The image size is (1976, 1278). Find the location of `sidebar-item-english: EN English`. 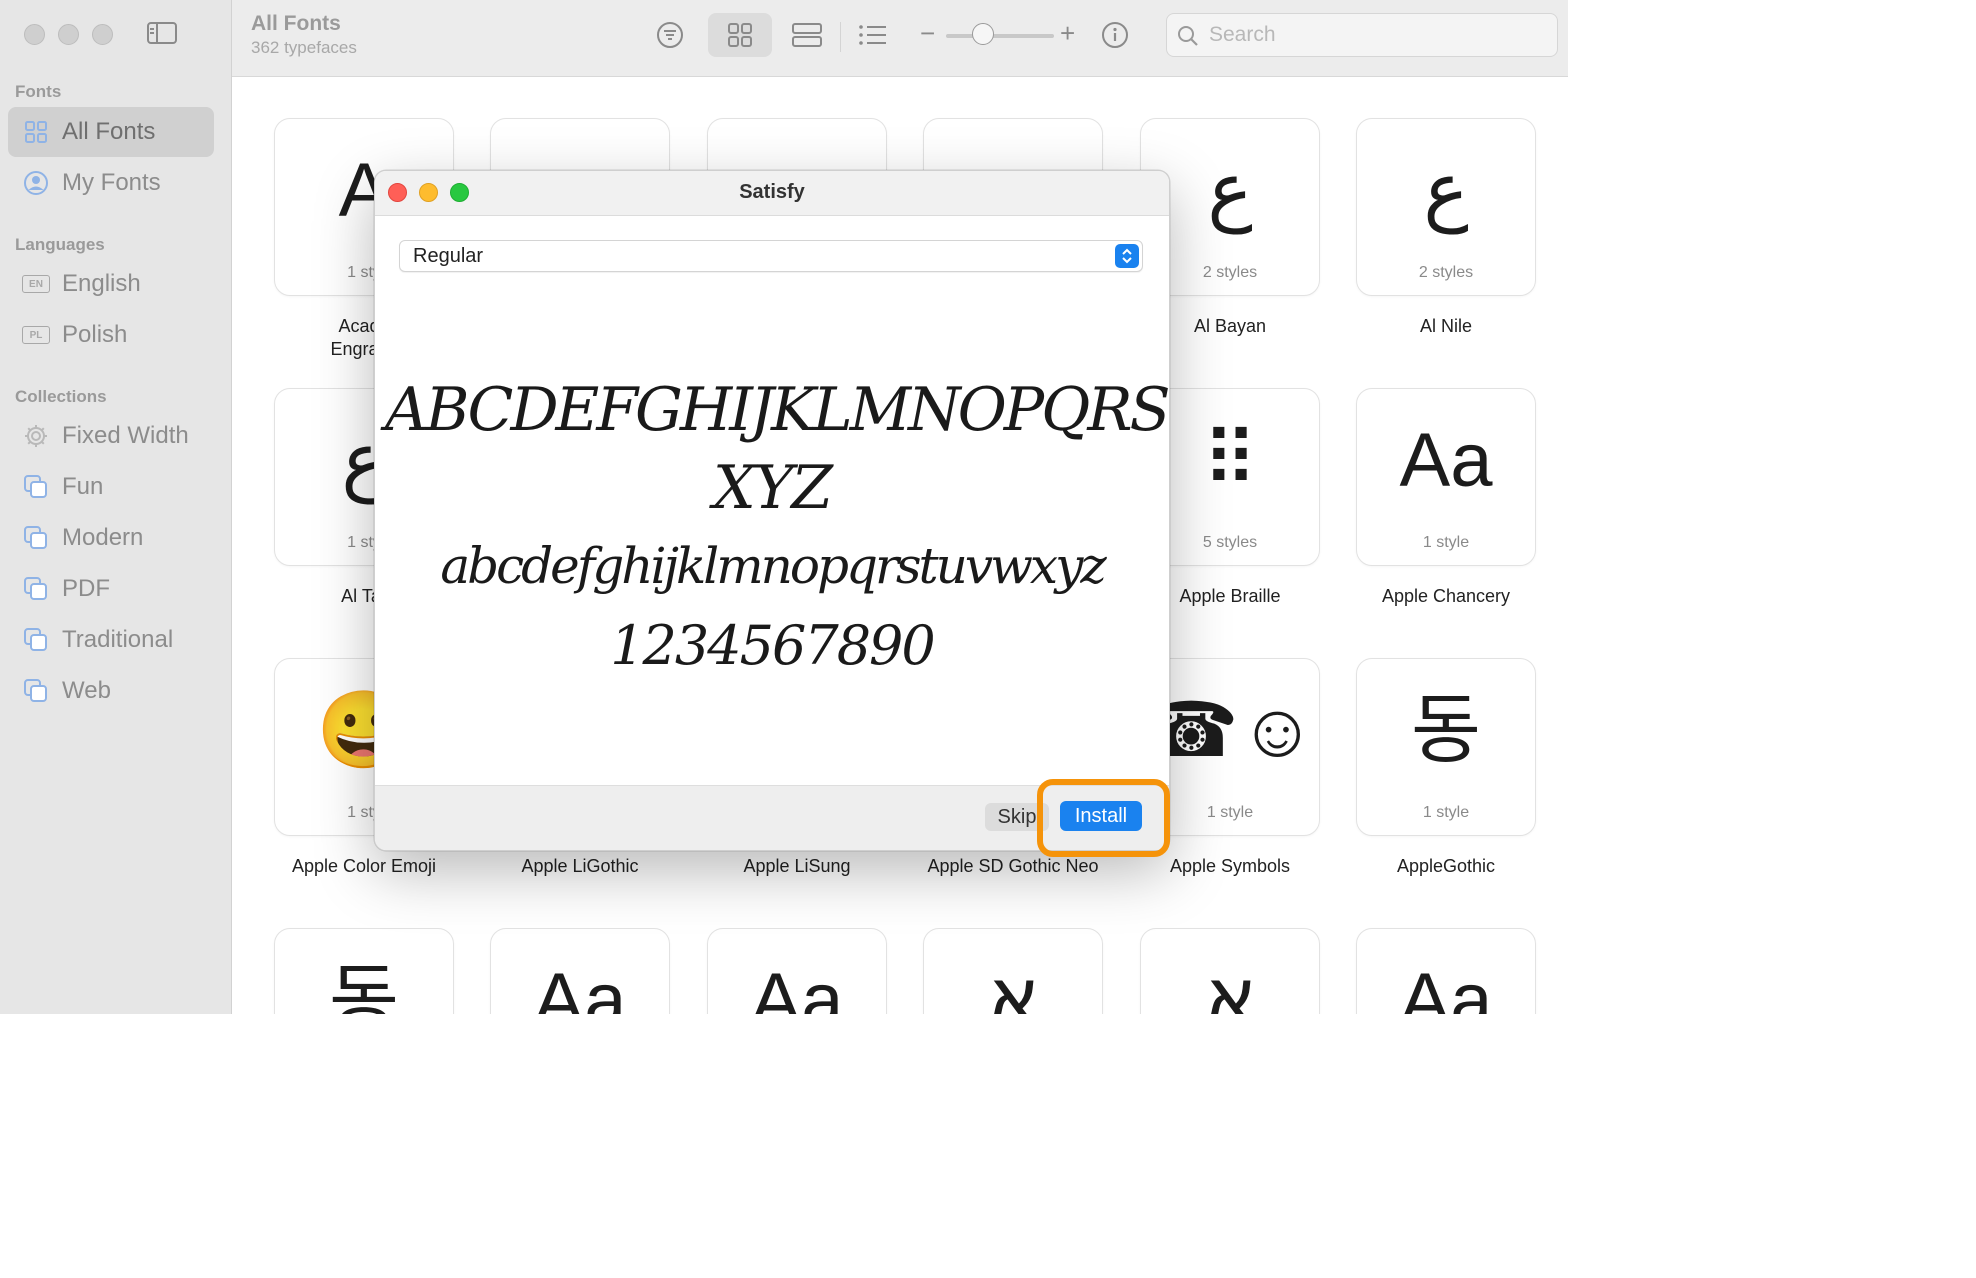

sidebar-item-english: EN English is located at coordinates (111, 284).